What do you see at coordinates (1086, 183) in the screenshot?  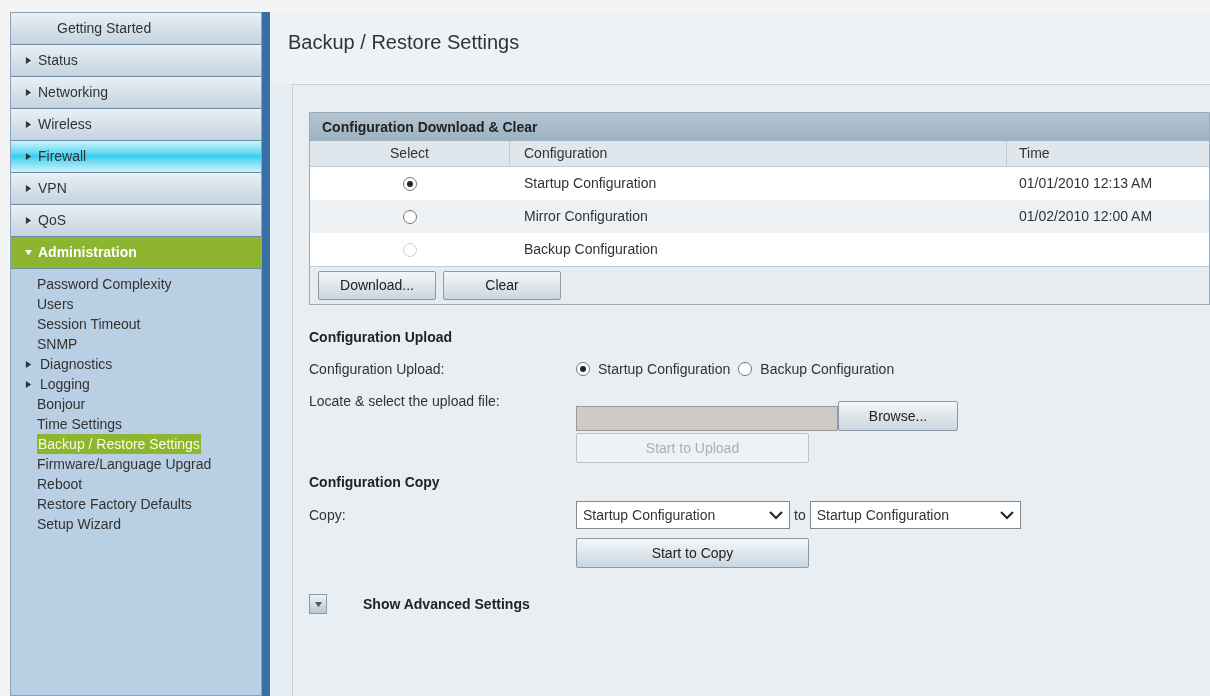 I see `table-cell-text: 01/01/2010 12:13 AM` at bounding box center [1086, 183].